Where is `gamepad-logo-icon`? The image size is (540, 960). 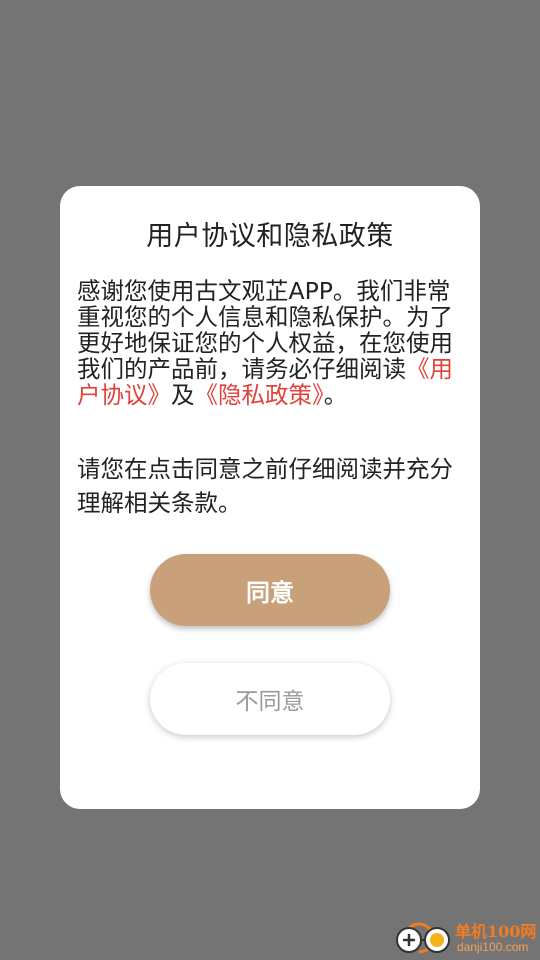 gamepad-logo-icon is located at coordinates (423, 938).